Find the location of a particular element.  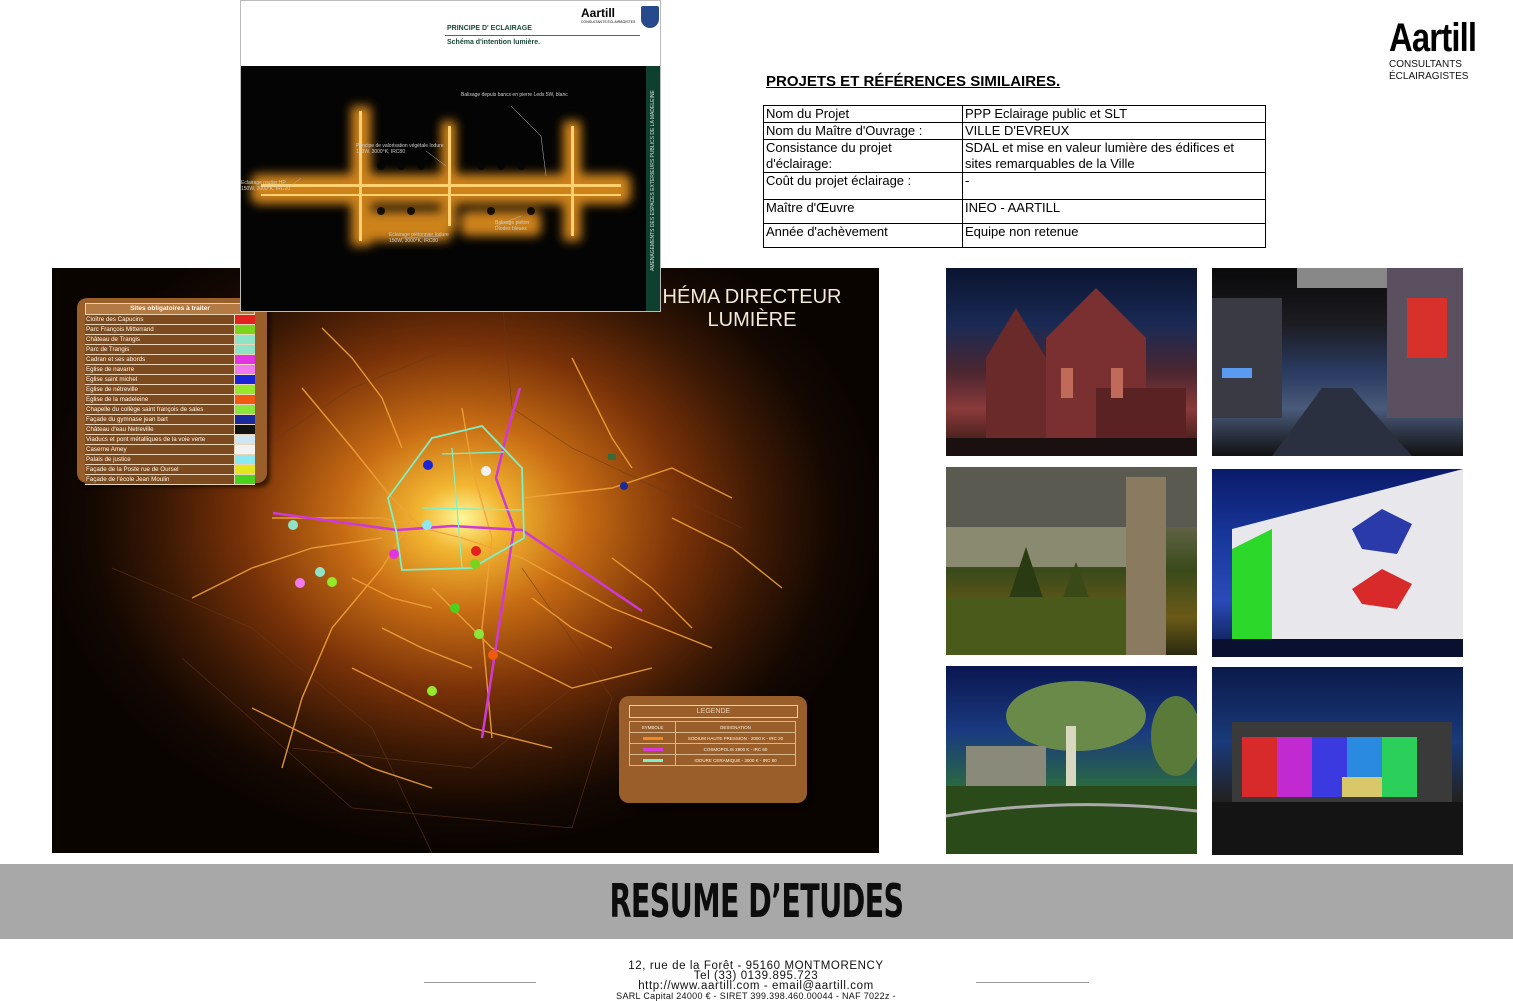

photo-colored-facade is located at coordinates (1337, 761).